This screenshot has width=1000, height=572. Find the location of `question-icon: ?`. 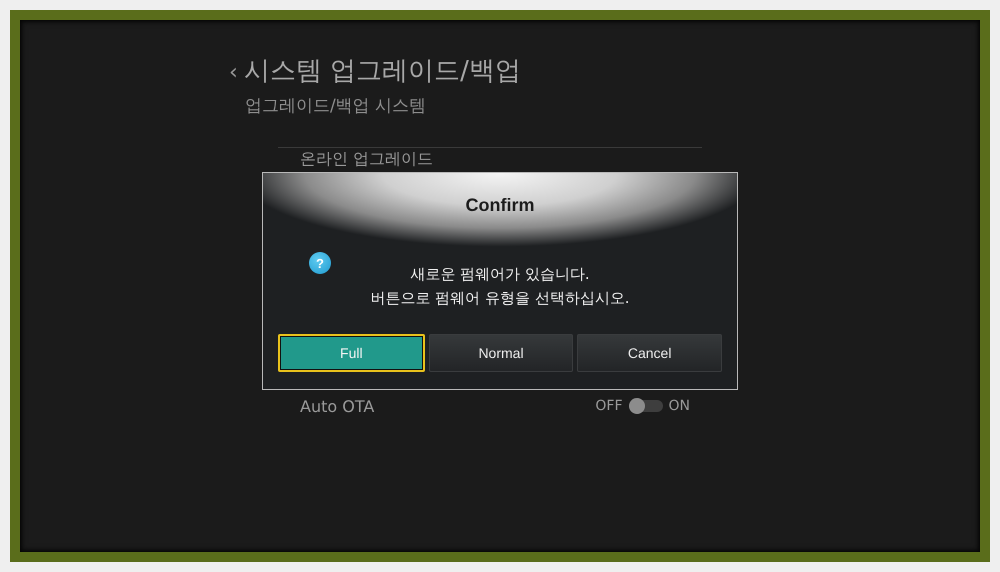

question-icon: ? is located at coordinates (320, 263).